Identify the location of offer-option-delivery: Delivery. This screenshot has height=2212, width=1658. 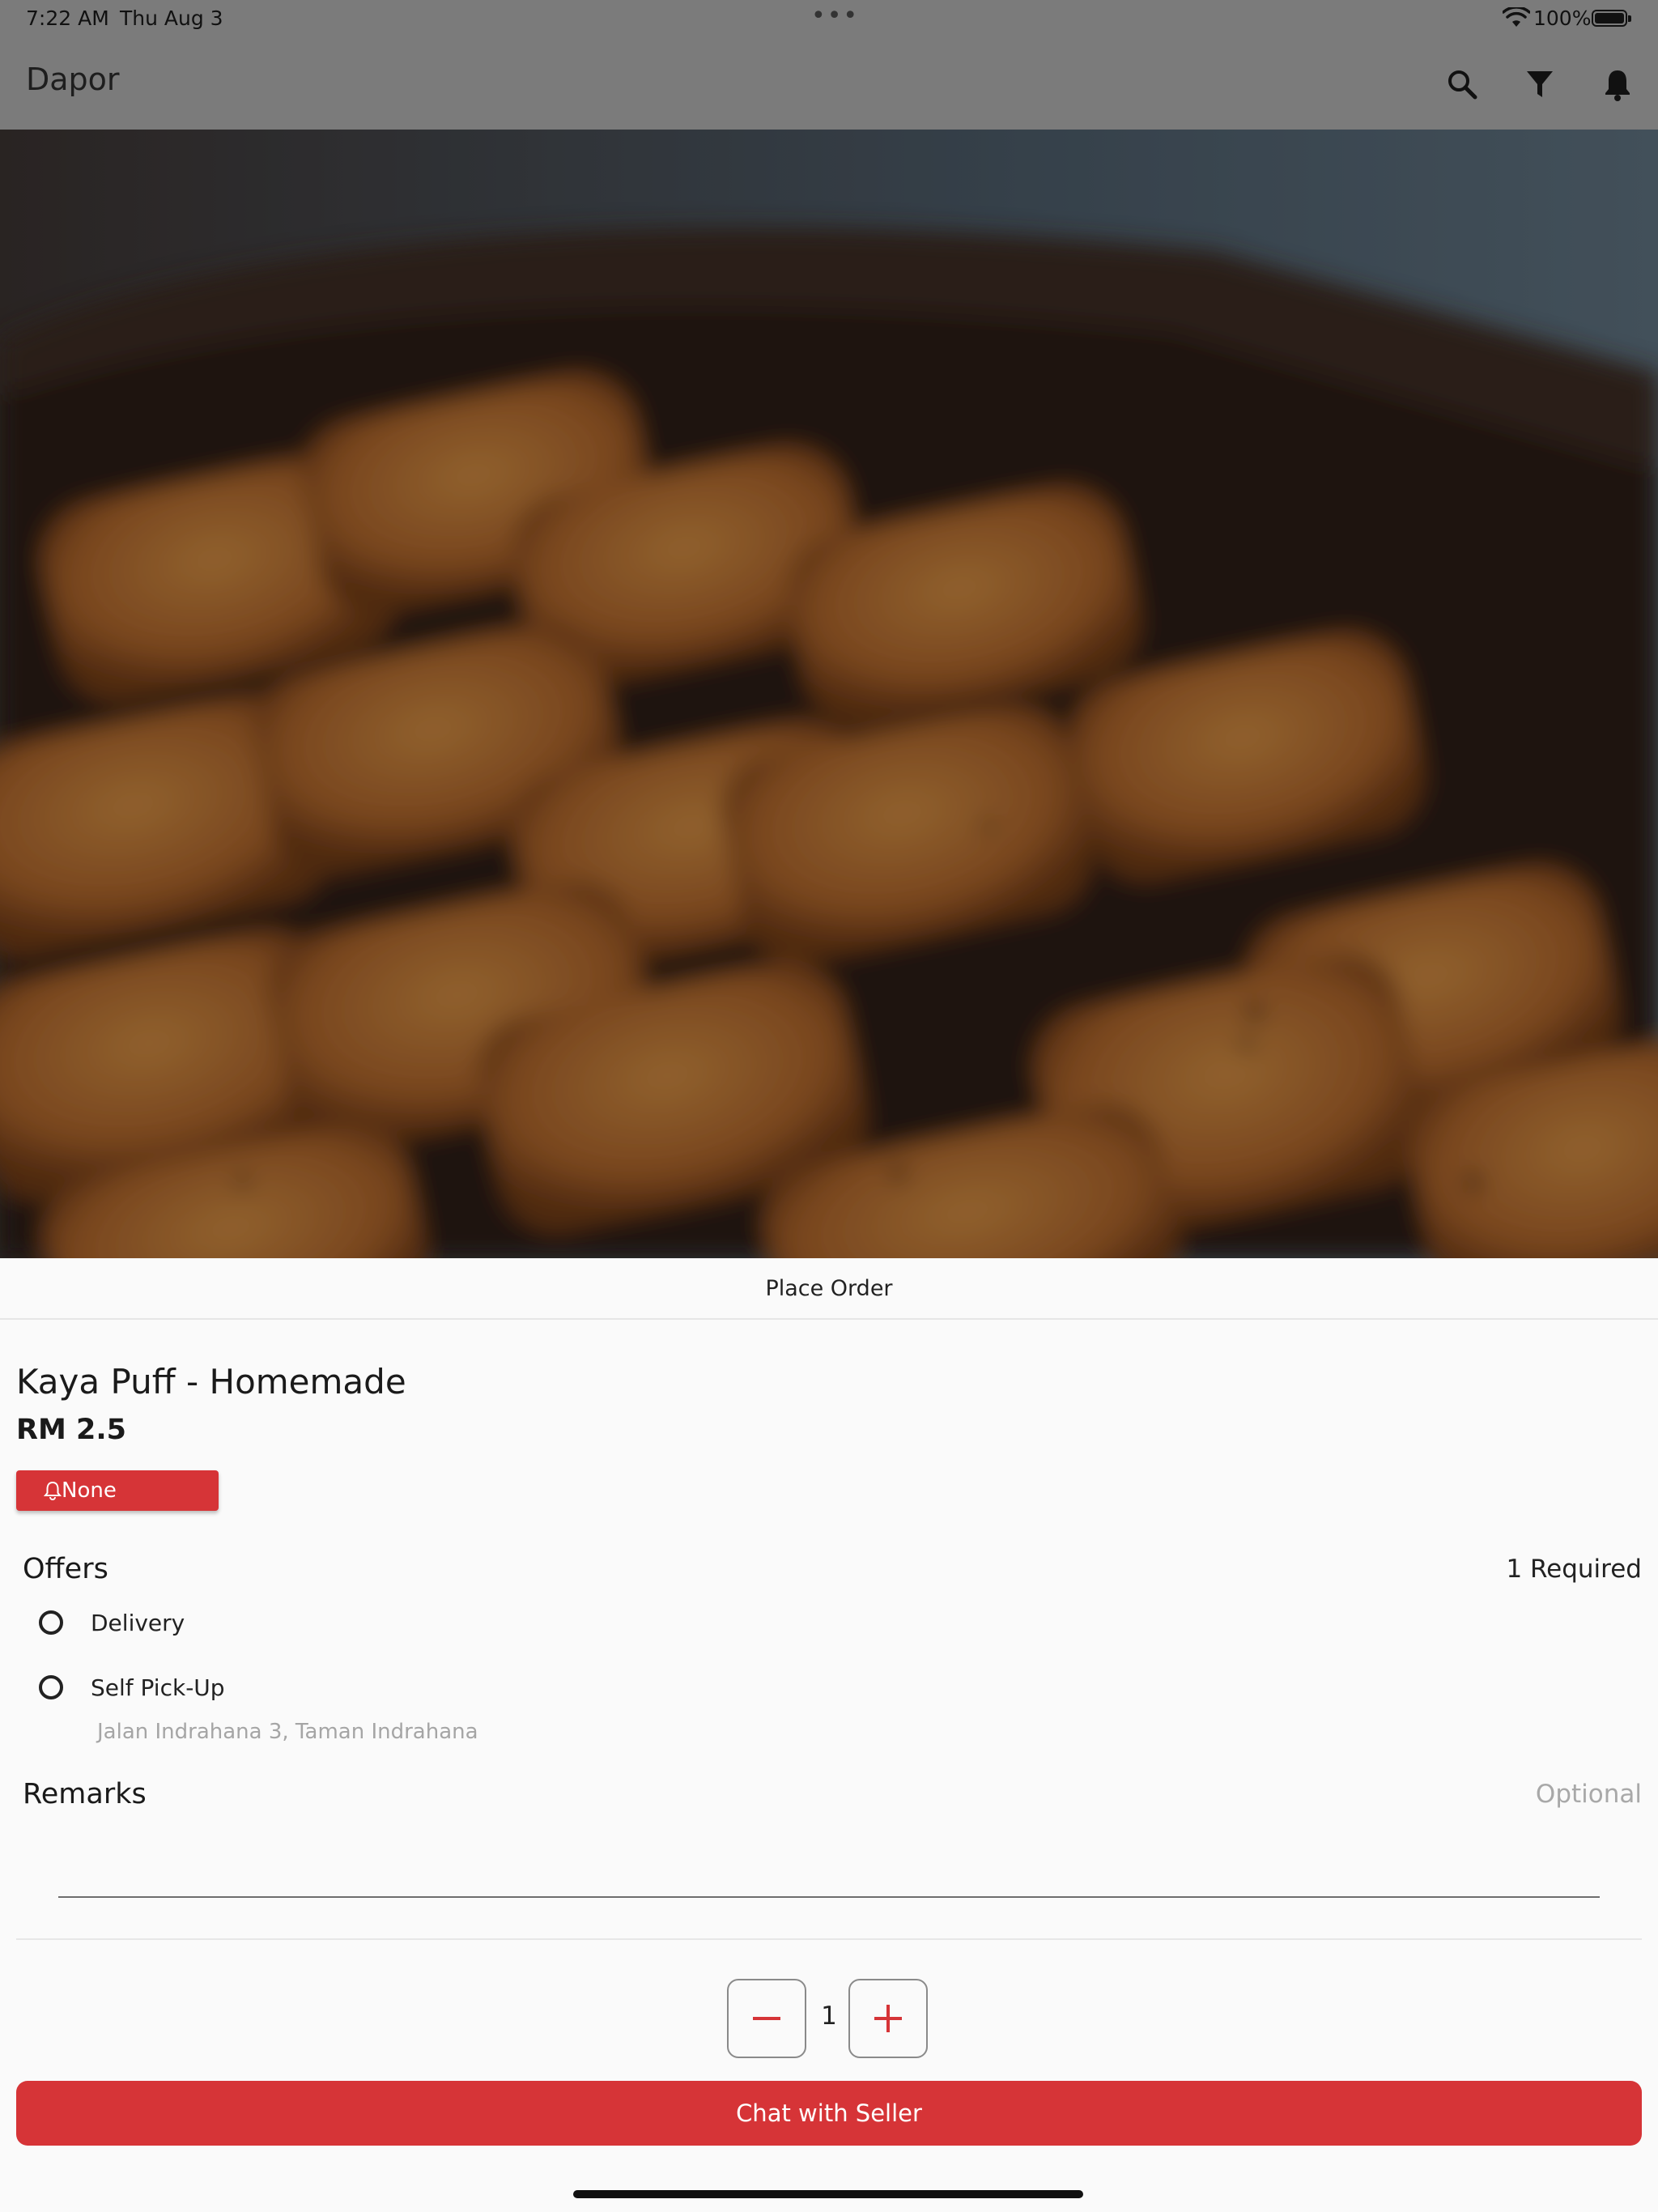
(112, 1623).